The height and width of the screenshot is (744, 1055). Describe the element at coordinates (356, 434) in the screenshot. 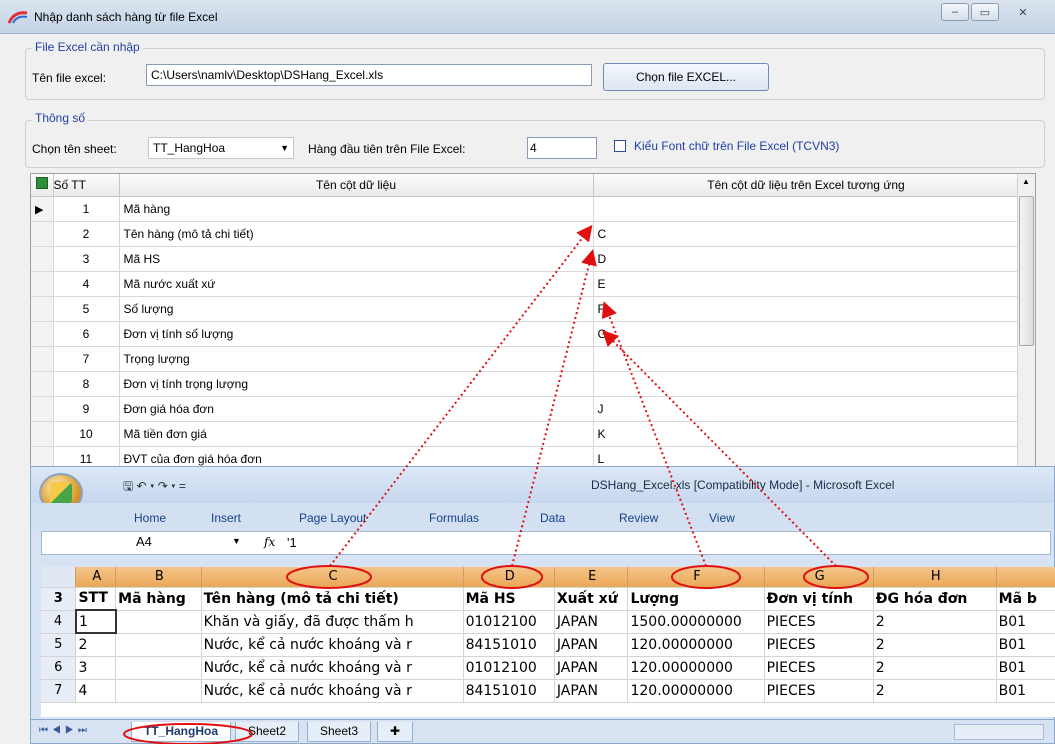

I see `cell-name: Mã tiền đơn giá` at that location.